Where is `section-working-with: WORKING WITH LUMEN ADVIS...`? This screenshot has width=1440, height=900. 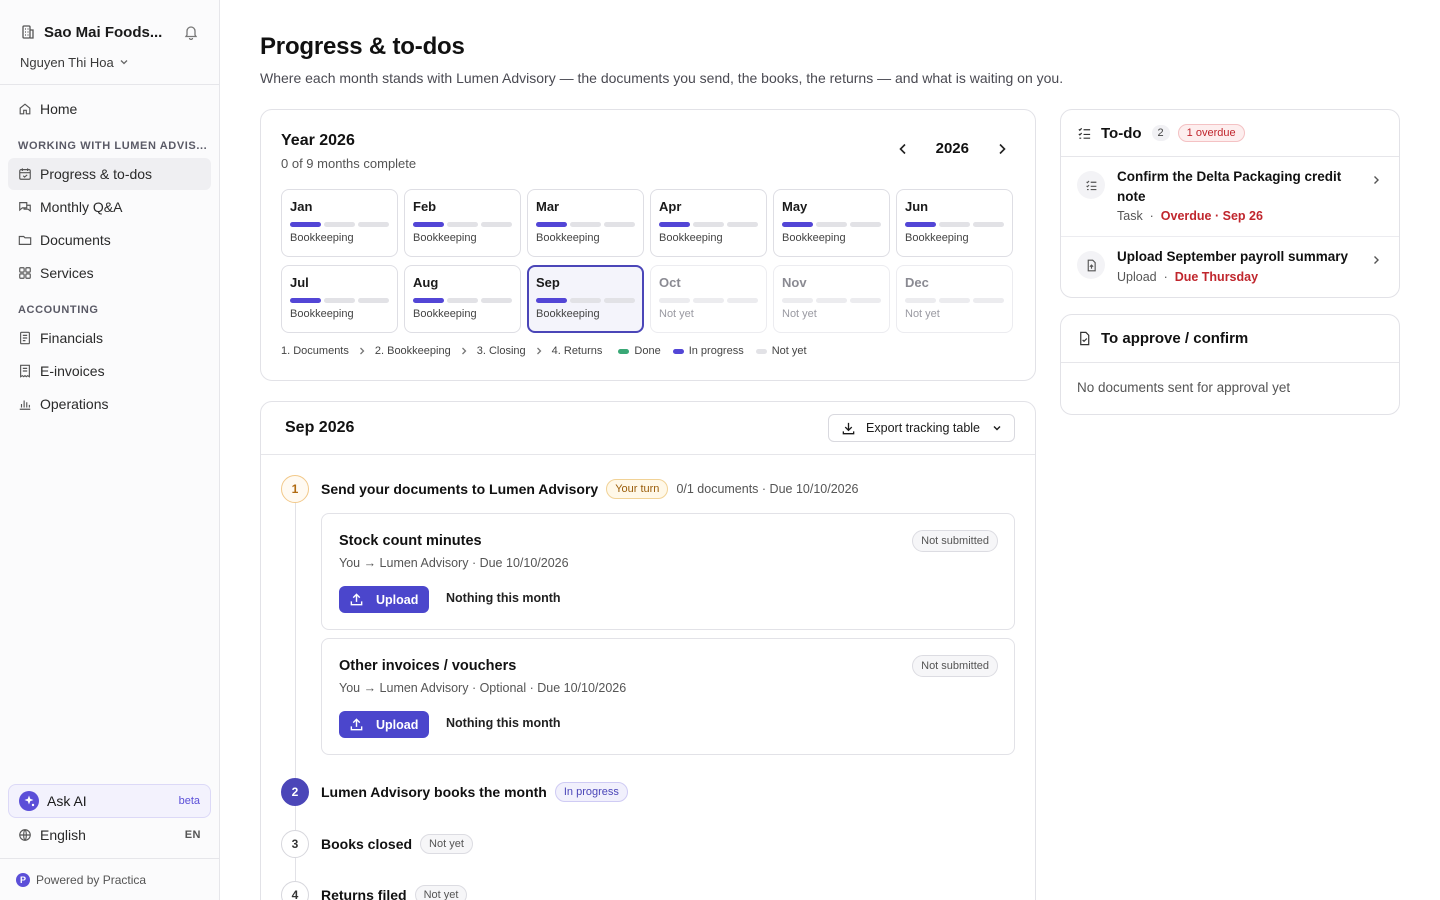
section-working-with: WORKING WITH LUMEN ADVIS... is located at coordinates (113, 146).